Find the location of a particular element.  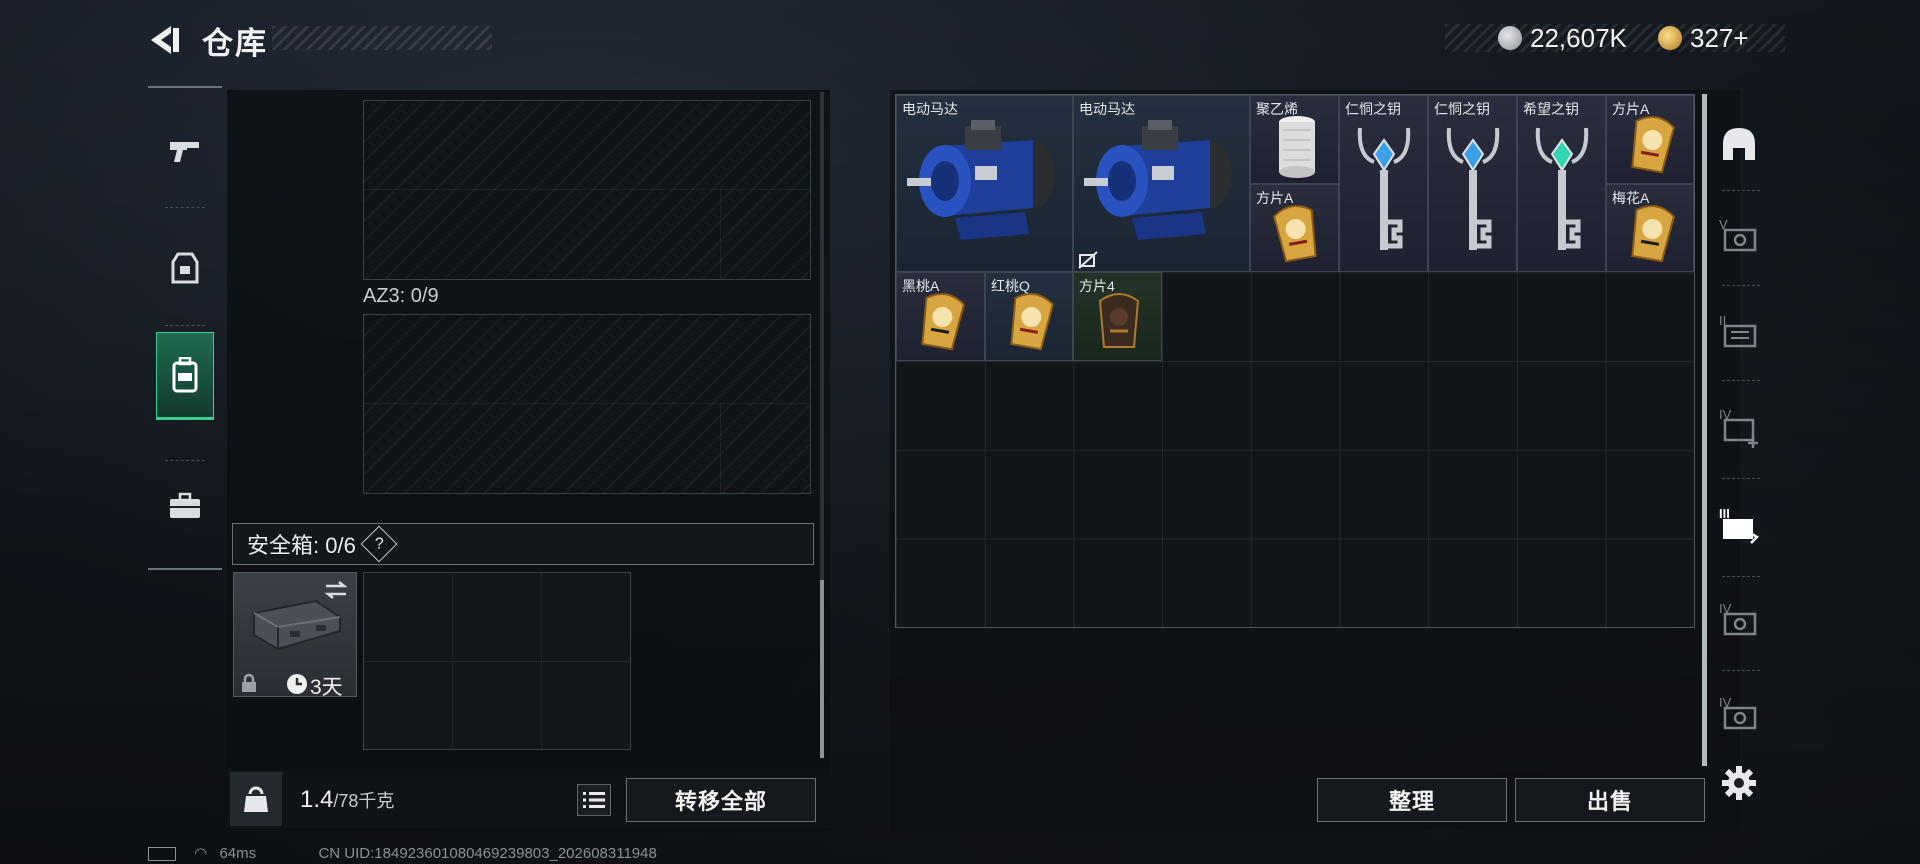

kettlebell-icon is located at coordinates (256, 799).